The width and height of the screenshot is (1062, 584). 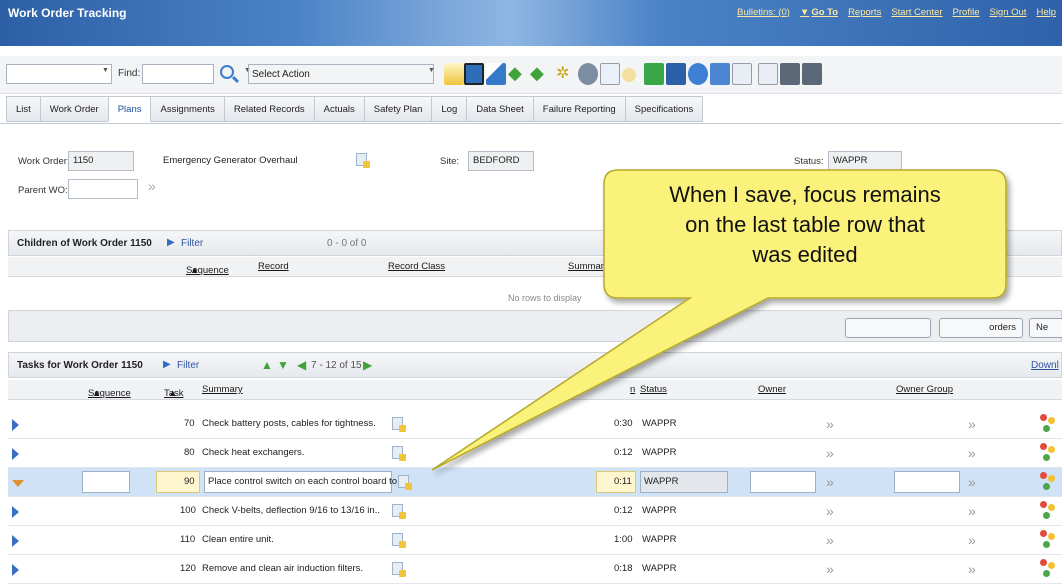 I want to click on status-field: WAPPR, so click(x=865, y=161).